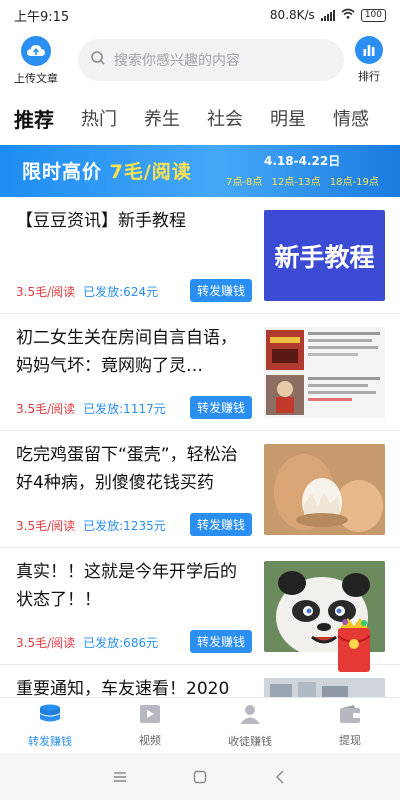  I want to click on tab-emotion: 情感, so click(351, 118).